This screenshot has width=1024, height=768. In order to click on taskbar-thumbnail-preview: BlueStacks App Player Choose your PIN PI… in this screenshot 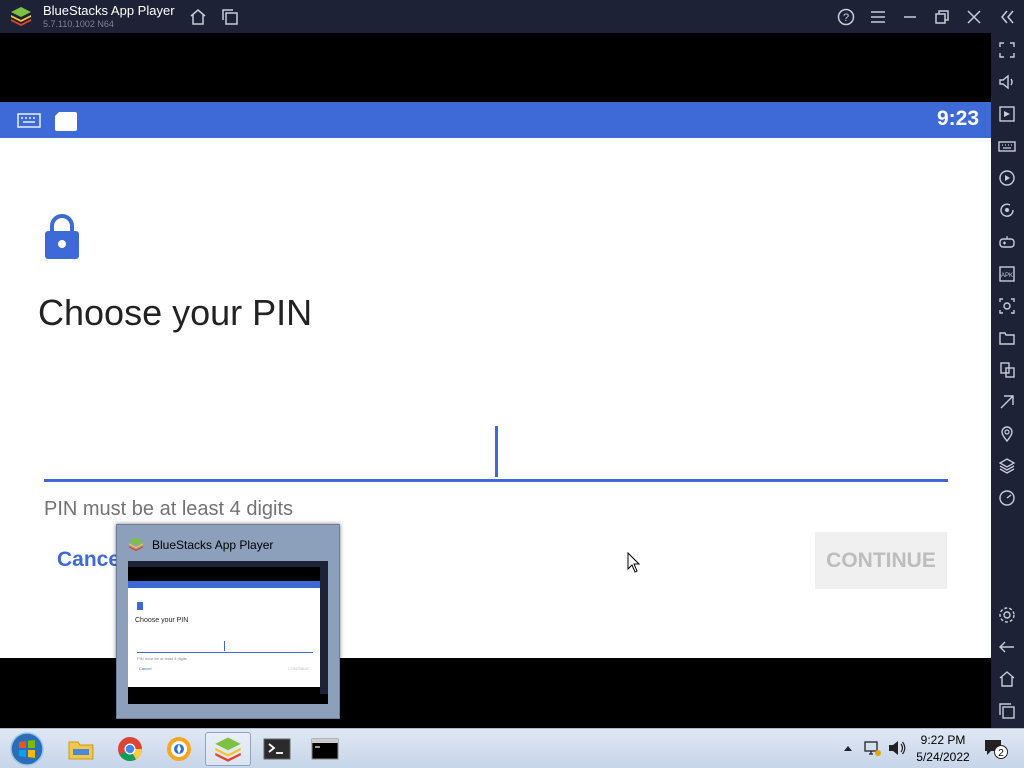, I will do `click(228, 621)`.